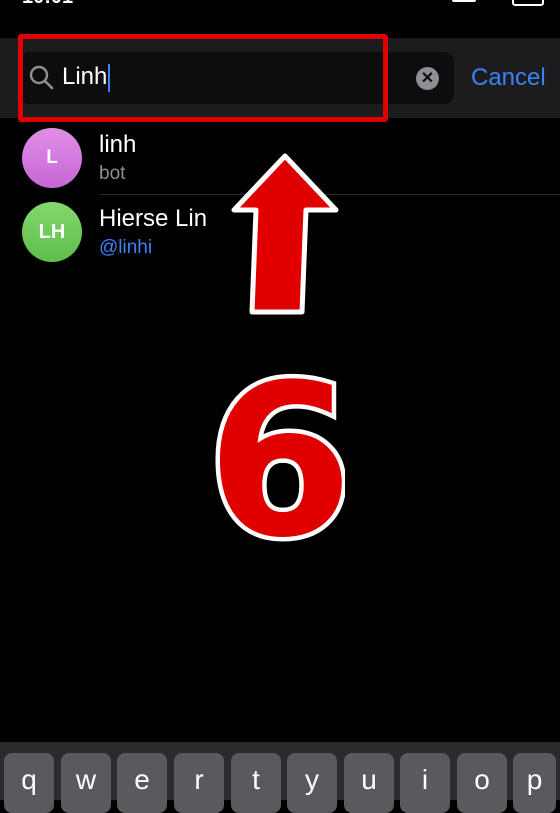 The height and width of the screenshot is (813, 560). What do you see at coordinates (203, 78) in the screenshot?
I see `highlight-box` at bounding box center [203, 78].